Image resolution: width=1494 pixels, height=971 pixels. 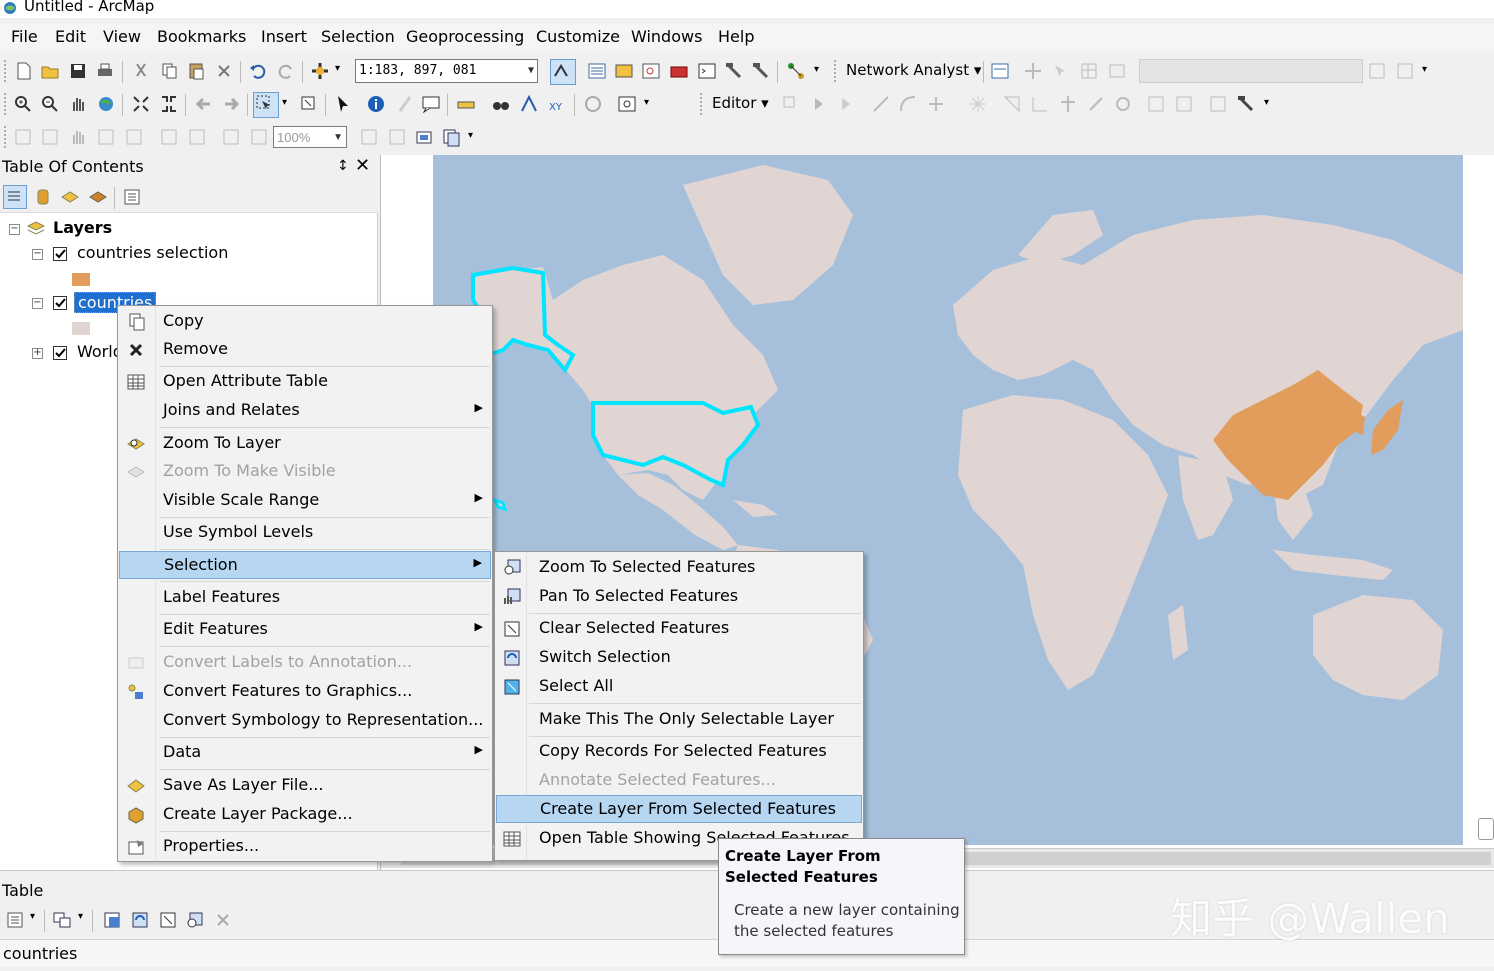 What do you see at coordinates (376, 104) in the screenshot?
I see `identify-icon` at bounding box center [376, 104].